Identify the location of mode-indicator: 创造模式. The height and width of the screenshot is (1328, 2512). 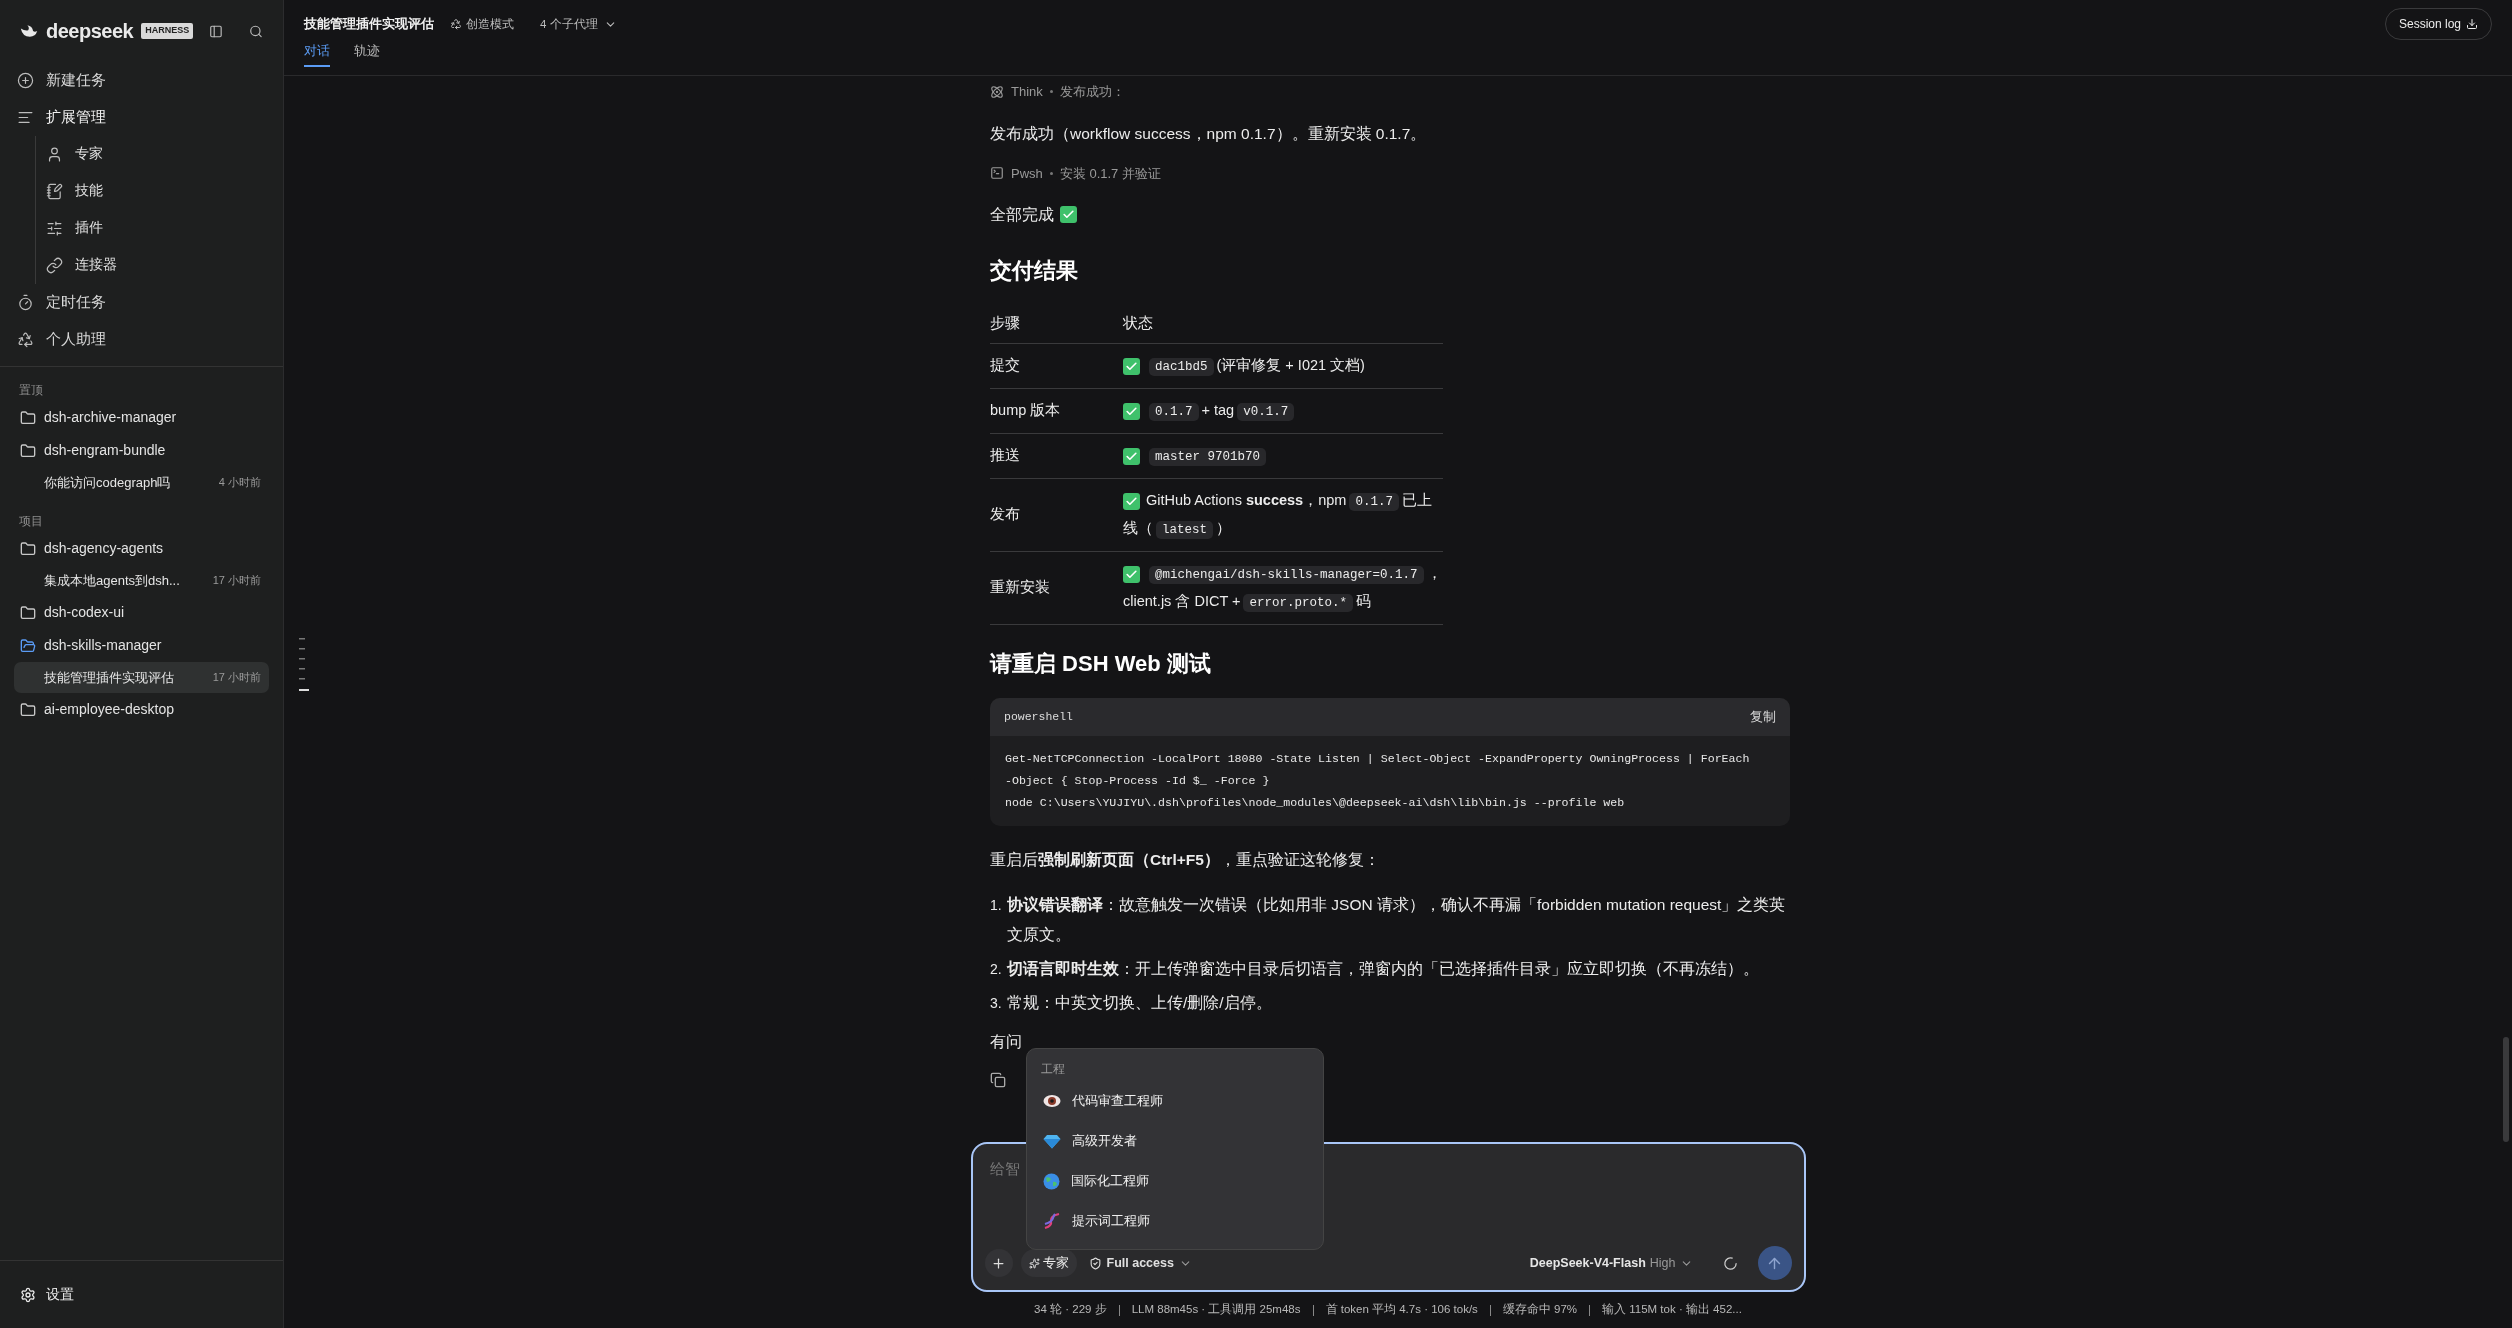
(482, 24).